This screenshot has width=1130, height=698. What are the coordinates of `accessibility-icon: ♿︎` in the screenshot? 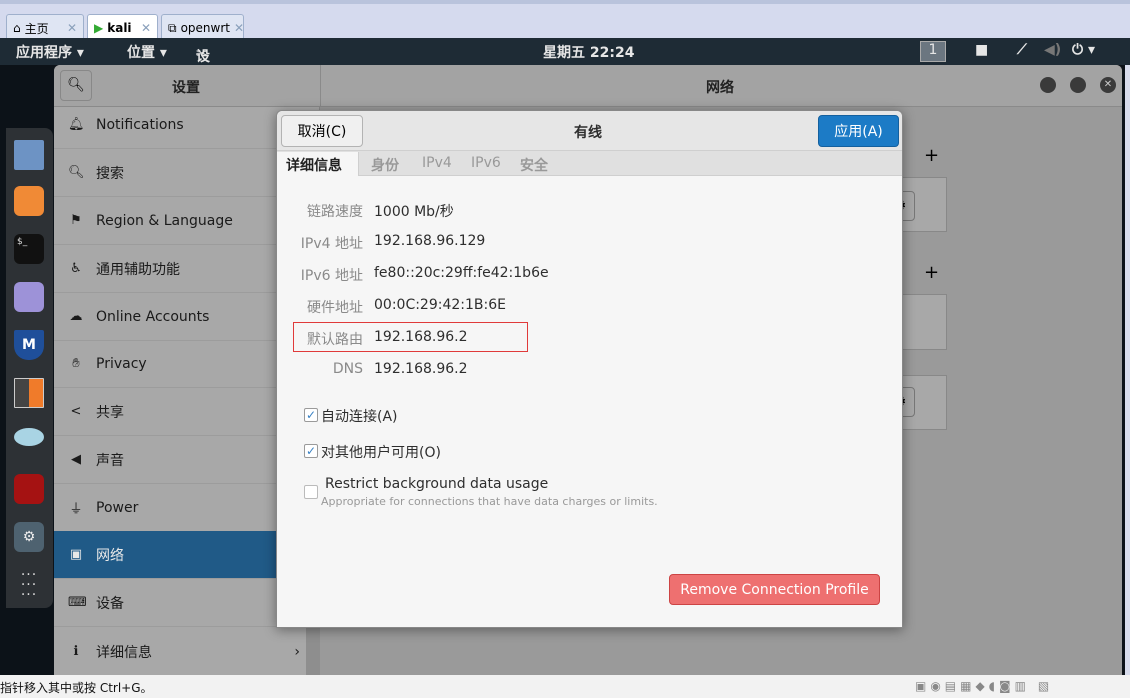 It's located at (76, 268).